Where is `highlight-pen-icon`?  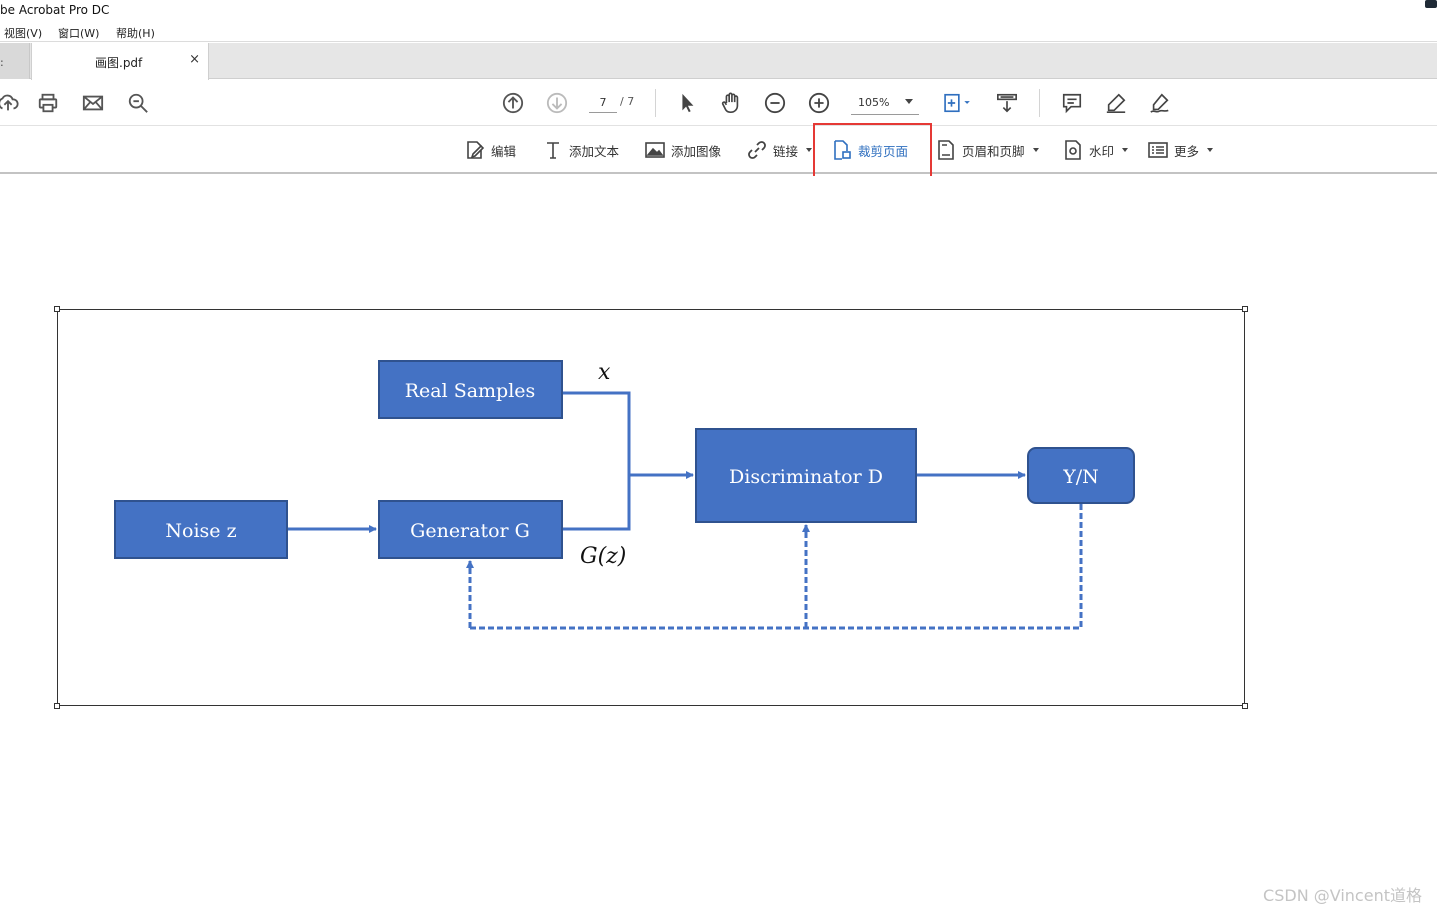
highlight-pen-icon is located at coordinates (1116, 103).